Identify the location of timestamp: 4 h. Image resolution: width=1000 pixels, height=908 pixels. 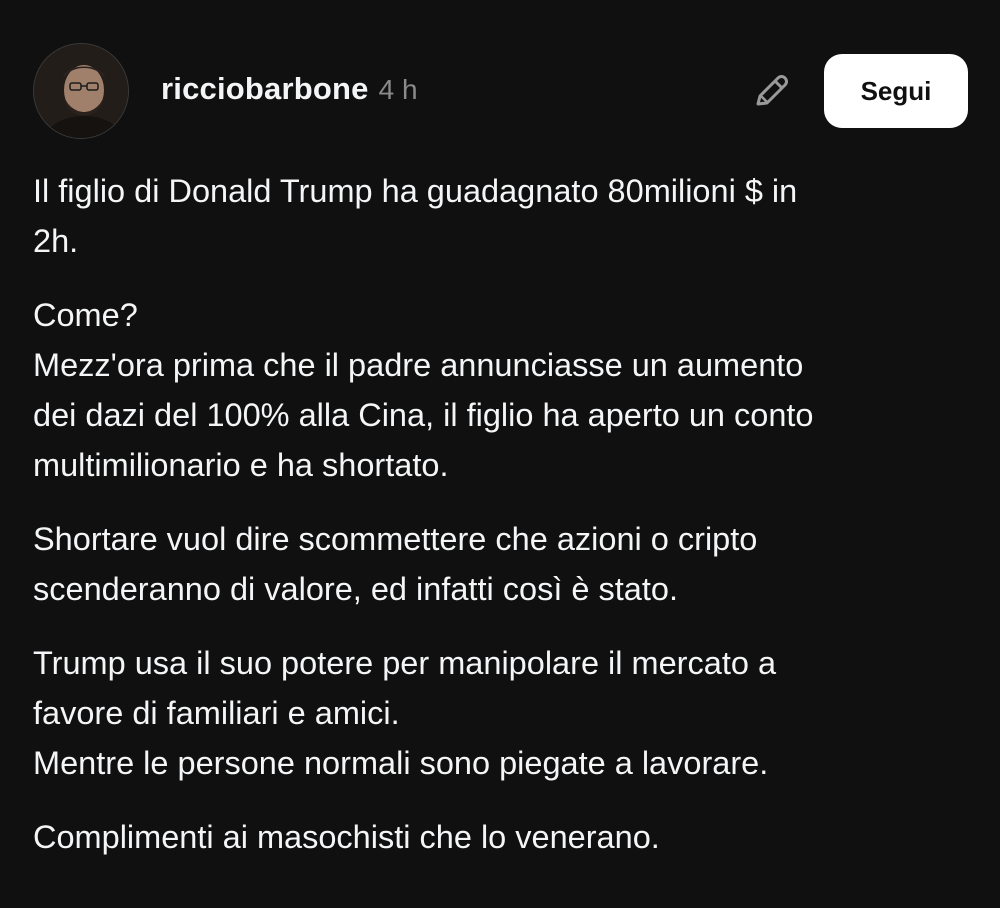
(398, 89).